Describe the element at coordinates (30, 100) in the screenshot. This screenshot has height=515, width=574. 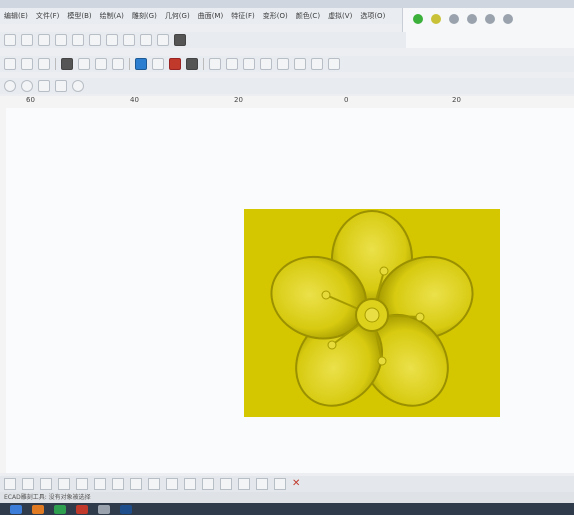
I see `ruler-label: 60` at that location.